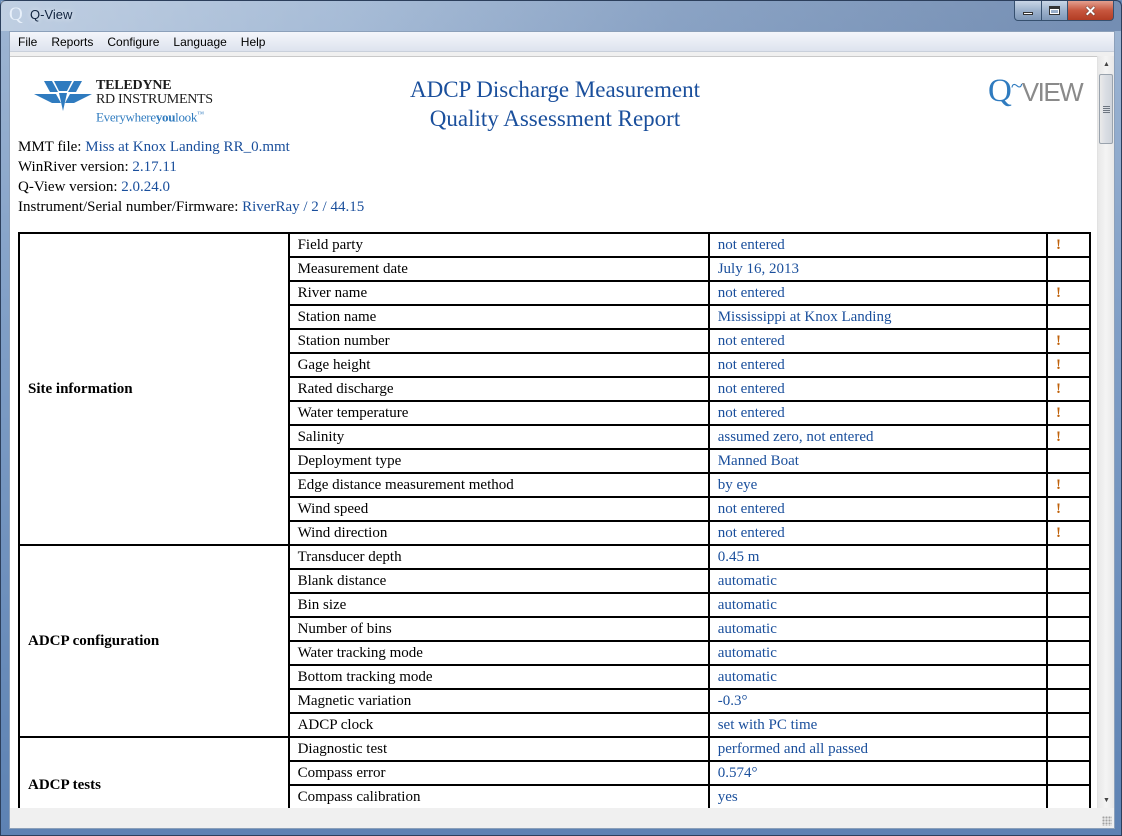 The height and width of the screenshot is (836, 1122). I want to click on meta-label: Instrument/Serial number/Firmware:, so click(130, 207).